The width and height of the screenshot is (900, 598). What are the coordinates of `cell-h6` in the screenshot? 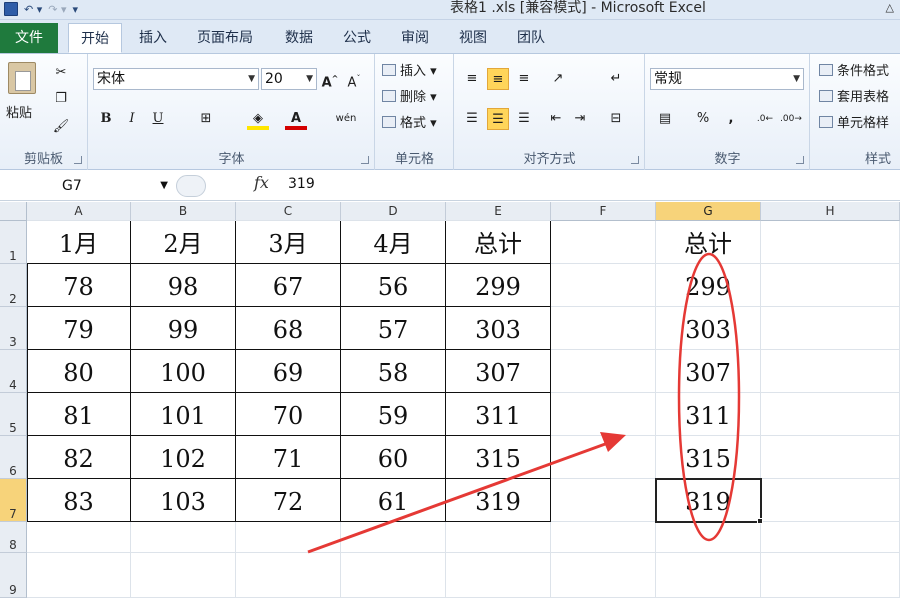 It's located at (830, 457).